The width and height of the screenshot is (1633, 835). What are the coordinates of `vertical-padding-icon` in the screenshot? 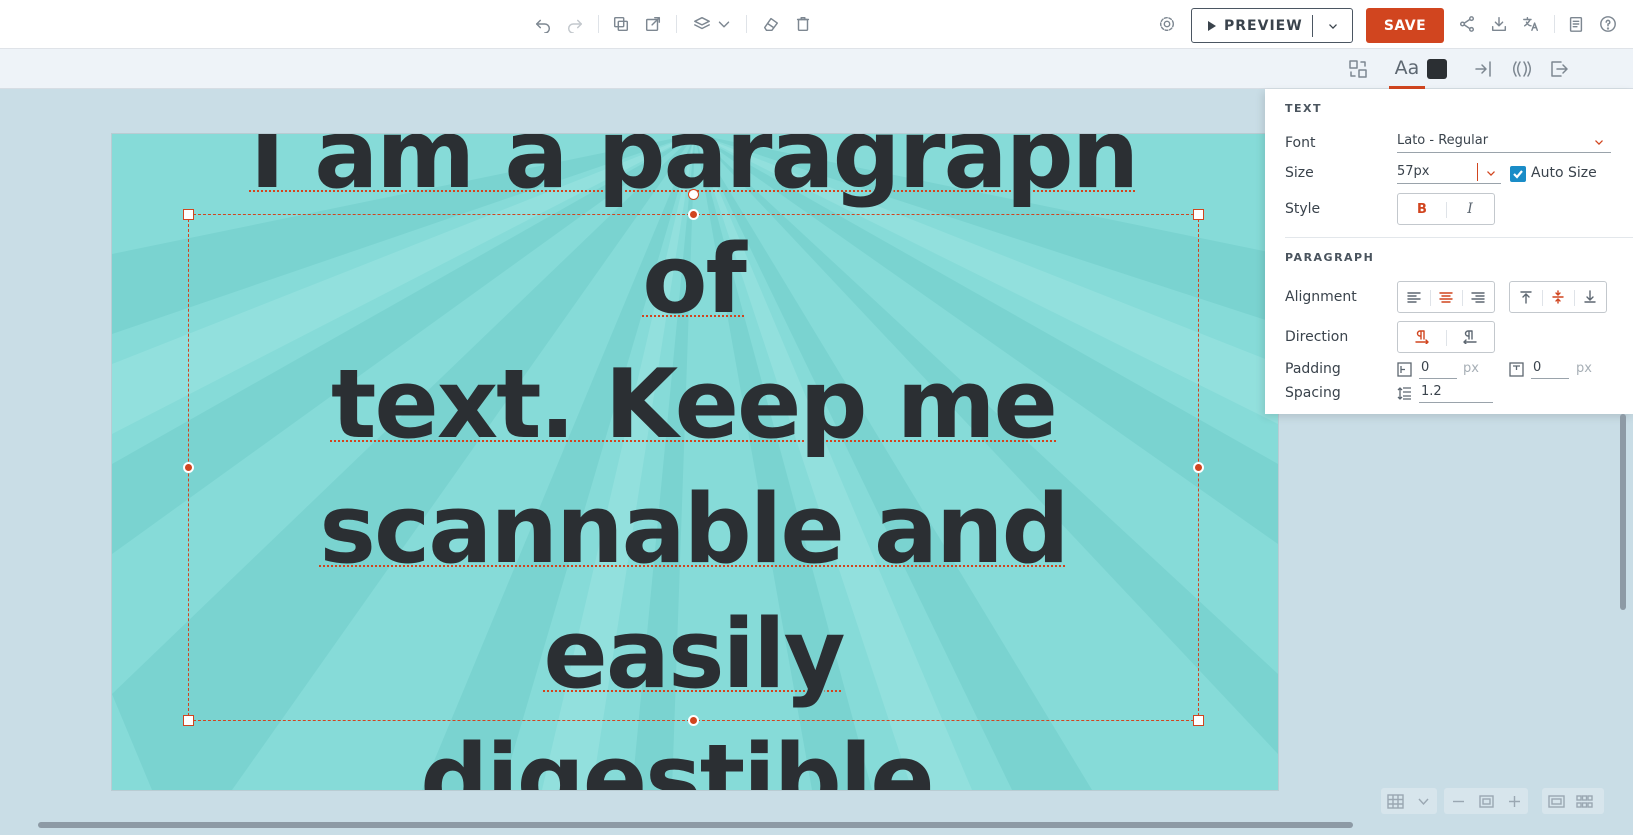 It's located at (1516, 369).